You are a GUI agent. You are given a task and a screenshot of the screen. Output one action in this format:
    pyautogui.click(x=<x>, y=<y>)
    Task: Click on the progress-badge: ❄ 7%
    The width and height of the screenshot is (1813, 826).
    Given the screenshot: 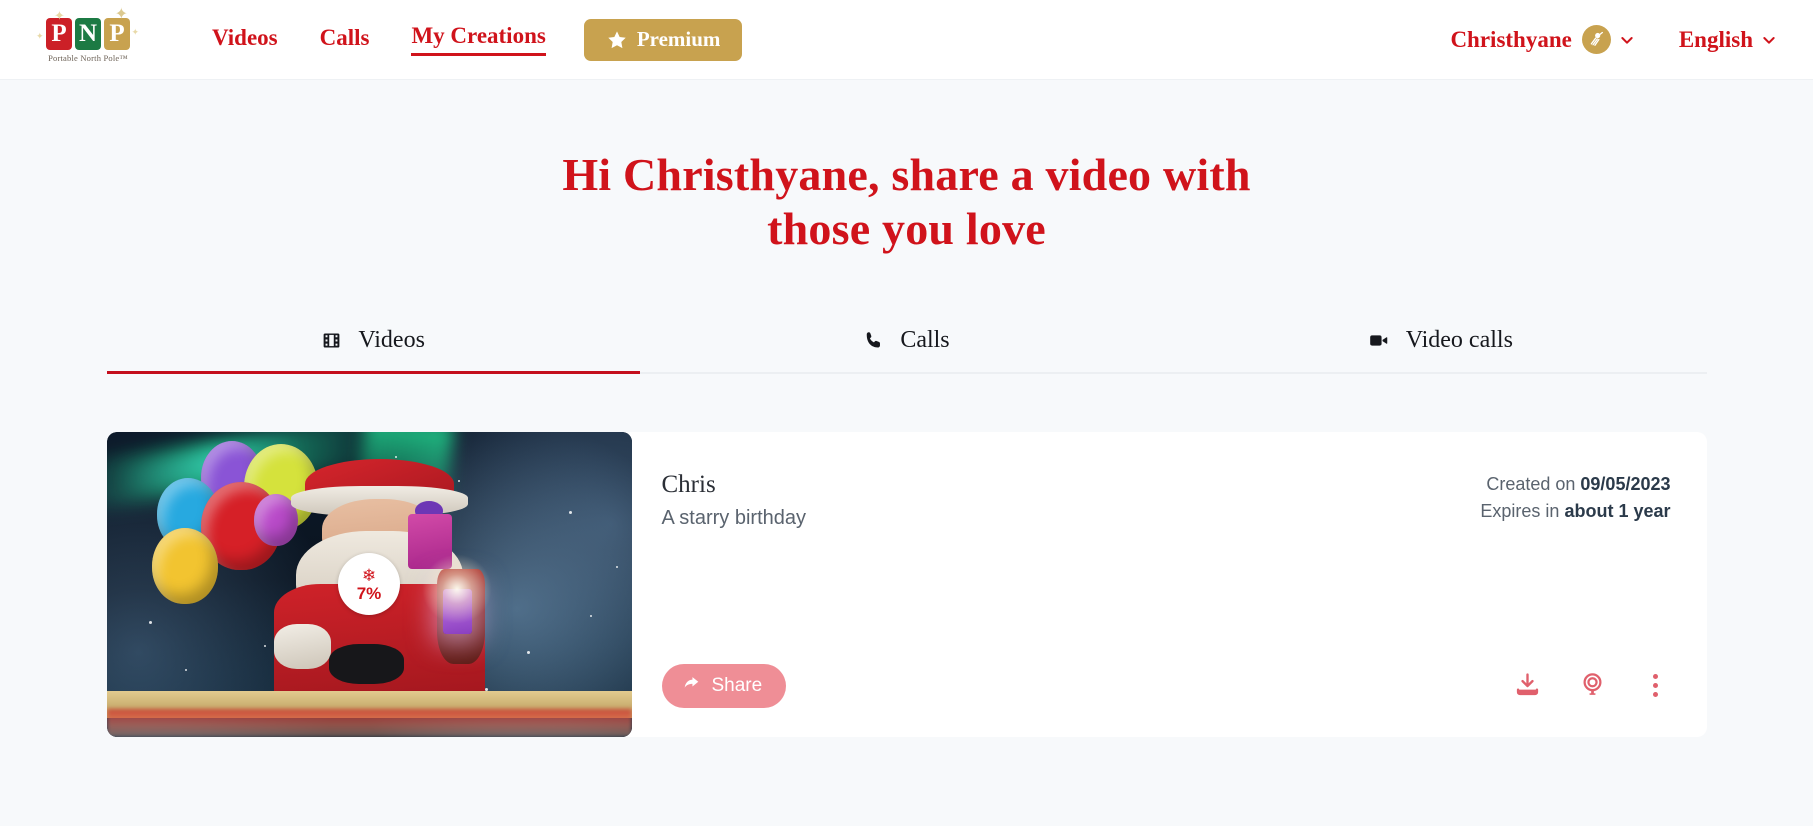 What is the action you would take?
    pyautogui.click(x=369, y=584)
    